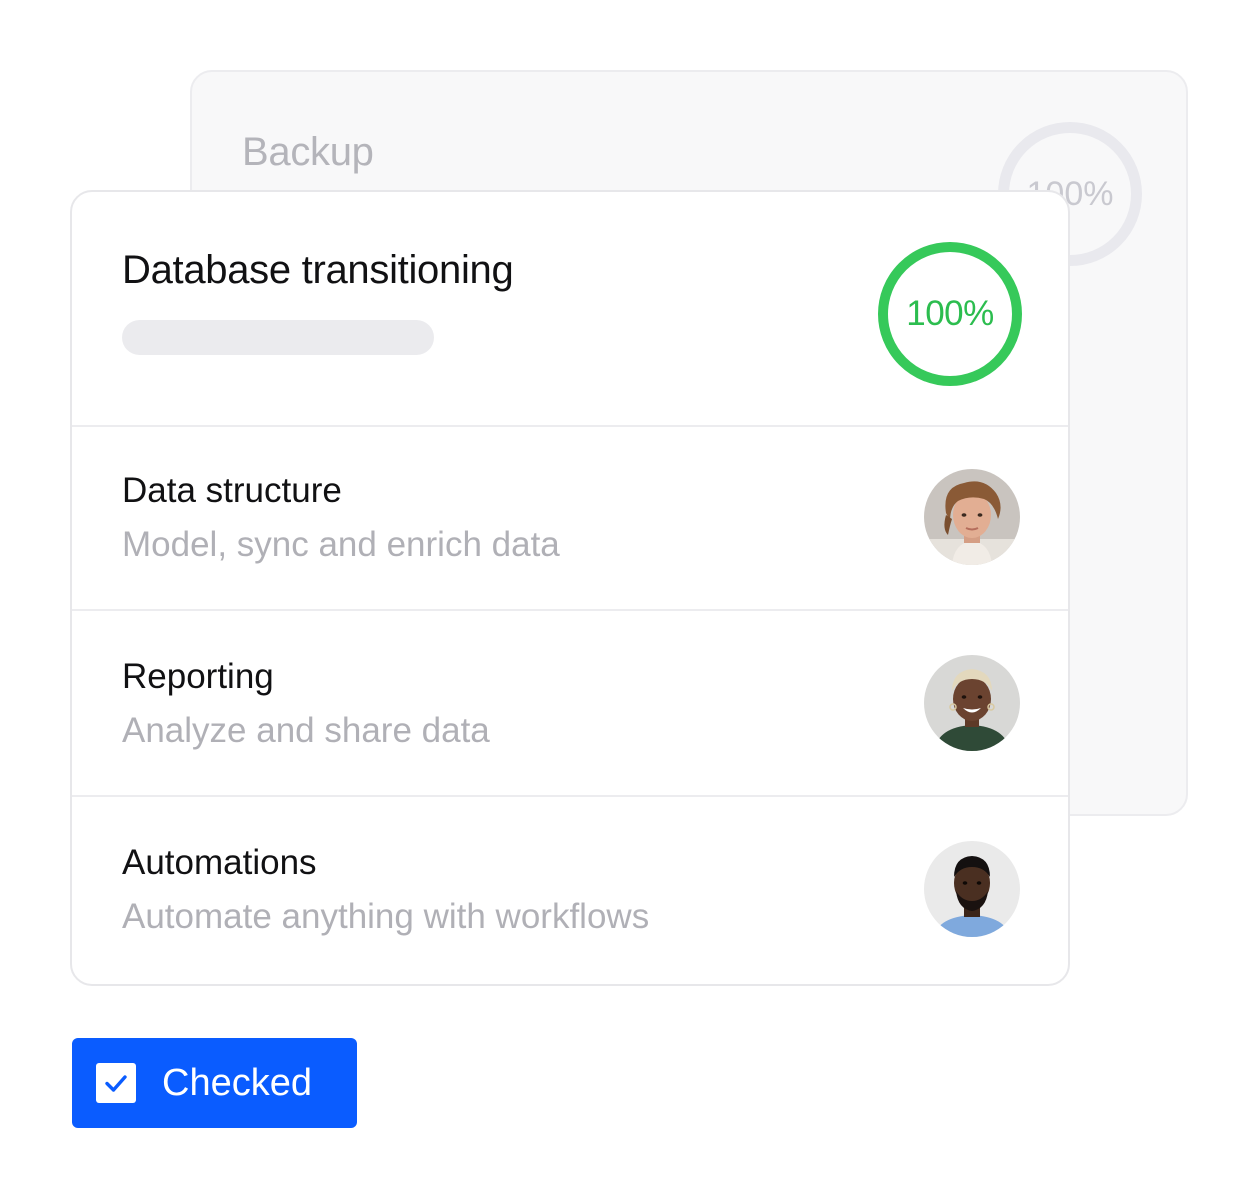  What do you see at coordinates (237, 1083) in the screenshot?
I see `checked-button-label: Checked` at bounding box center [237, 1083].